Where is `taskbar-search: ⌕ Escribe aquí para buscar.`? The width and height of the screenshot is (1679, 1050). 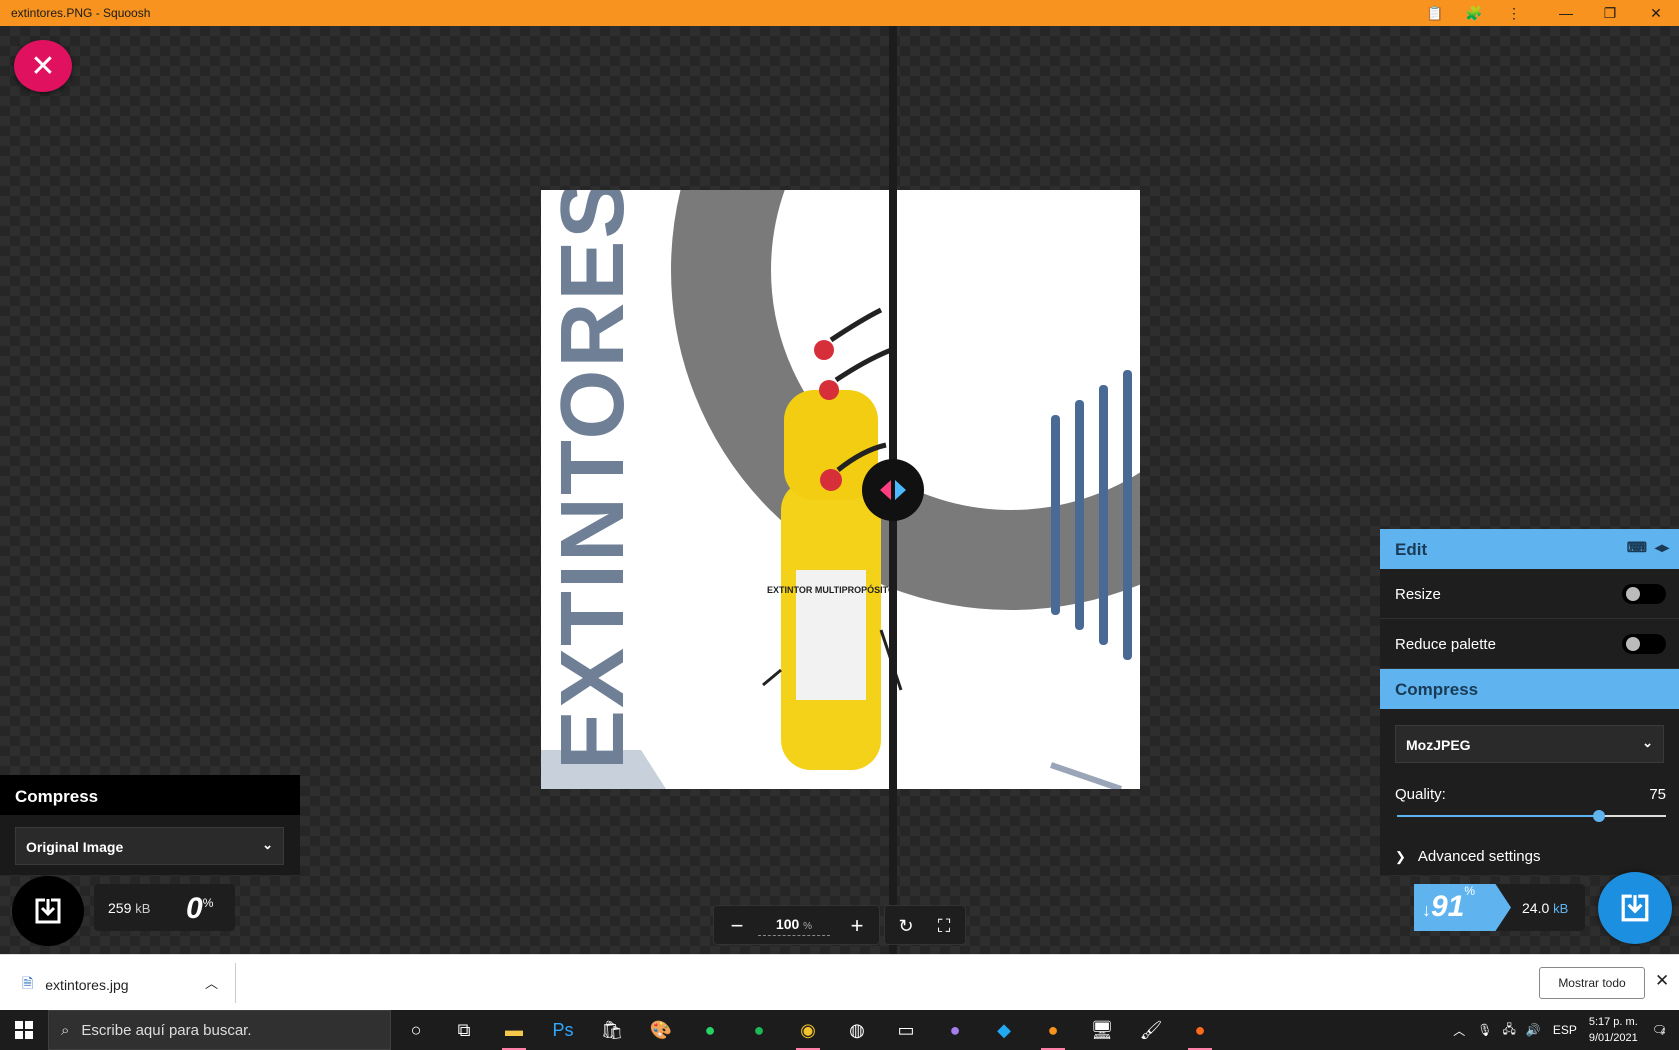 taskbar-search: ⌕ Escribe aquí para buscar. is located at coordinates (219, 1030).